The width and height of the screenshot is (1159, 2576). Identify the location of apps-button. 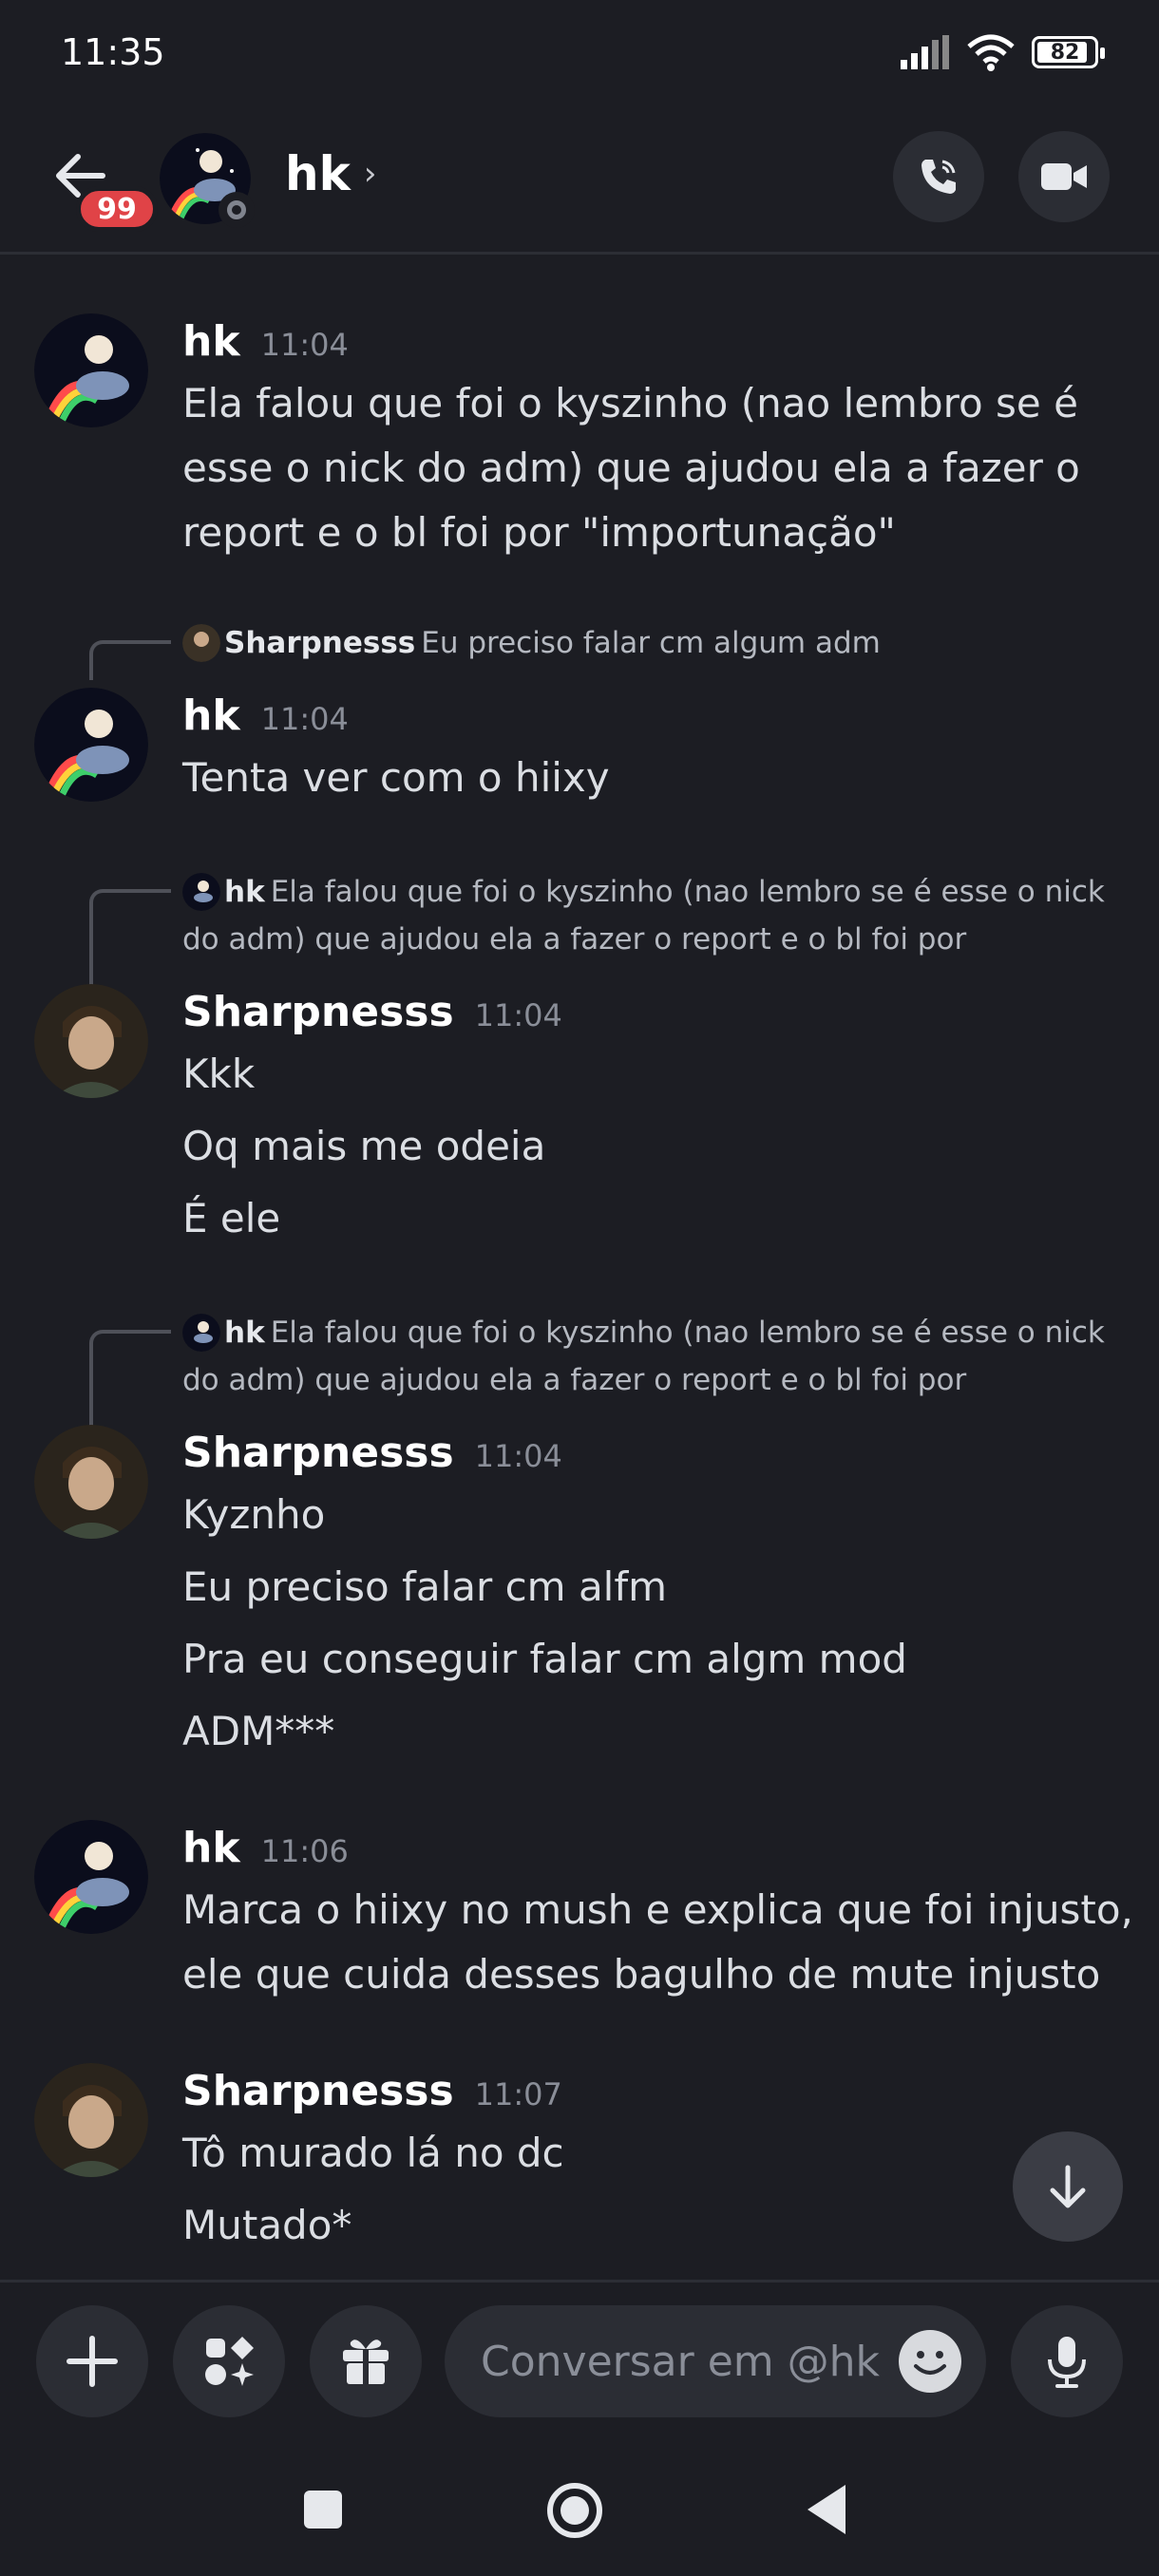
(229, 2361).